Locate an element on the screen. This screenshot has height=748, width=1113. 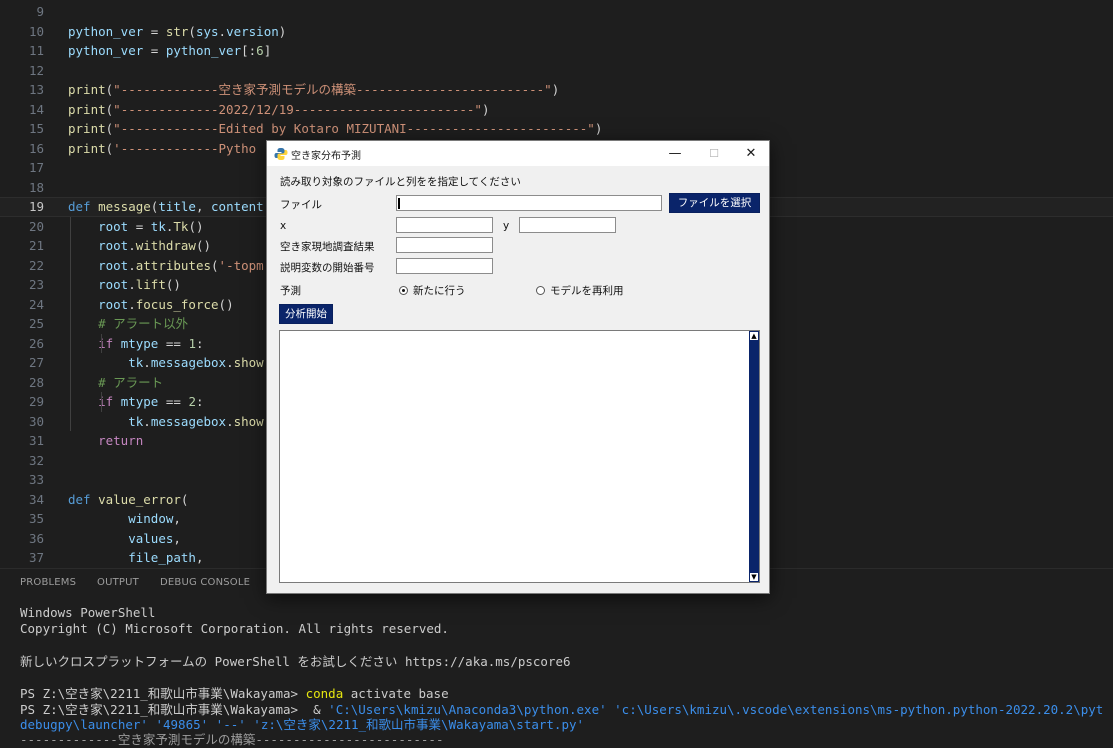
line-number: 35 is located at coordinates (36, 518).